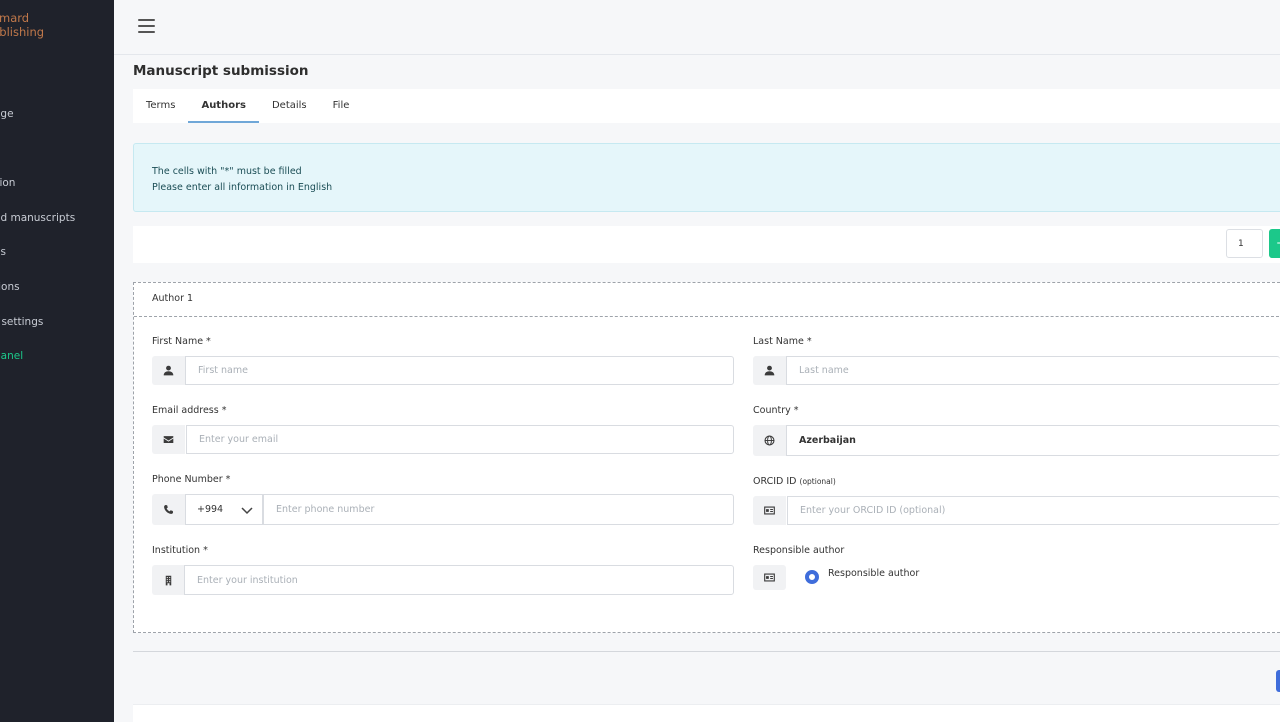 The width and height of the screenshot is (1280, 722). Describe the element at coordinates (168, 509) in the screenshot. I see `phone-icon` at that location.